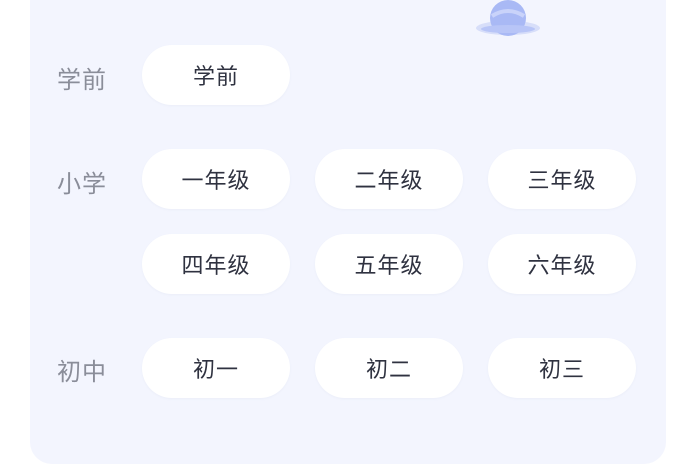  I want to click on section-label-preschool: 学前, so click(82, 80).